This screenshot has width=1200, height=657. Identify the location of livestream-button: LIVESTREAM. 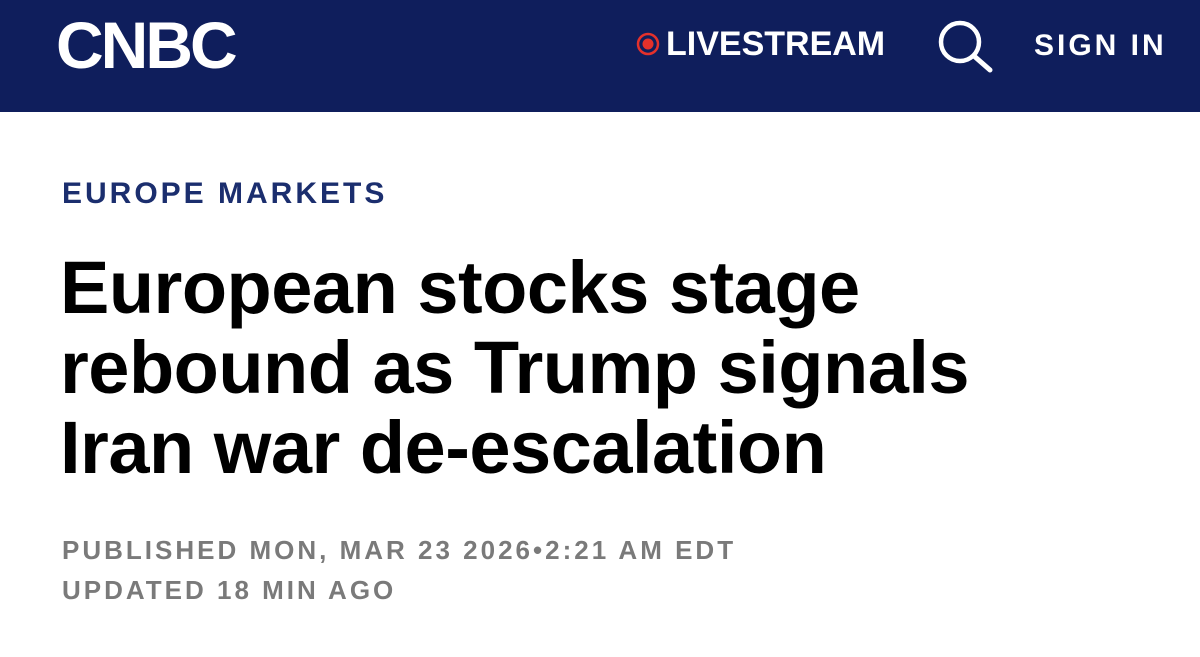
(760, 44).